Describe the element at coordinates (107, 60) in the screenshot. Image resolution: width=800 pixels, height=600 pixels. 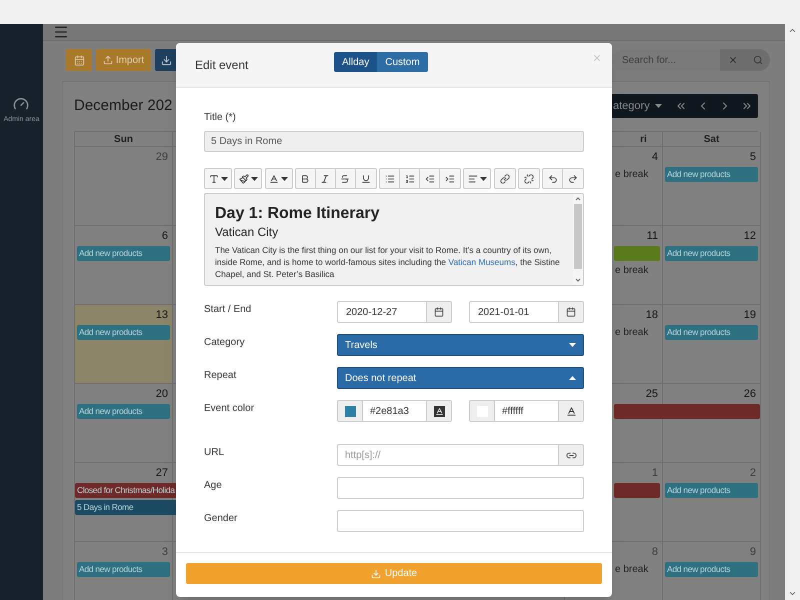
I see `upload-icon` at that location.